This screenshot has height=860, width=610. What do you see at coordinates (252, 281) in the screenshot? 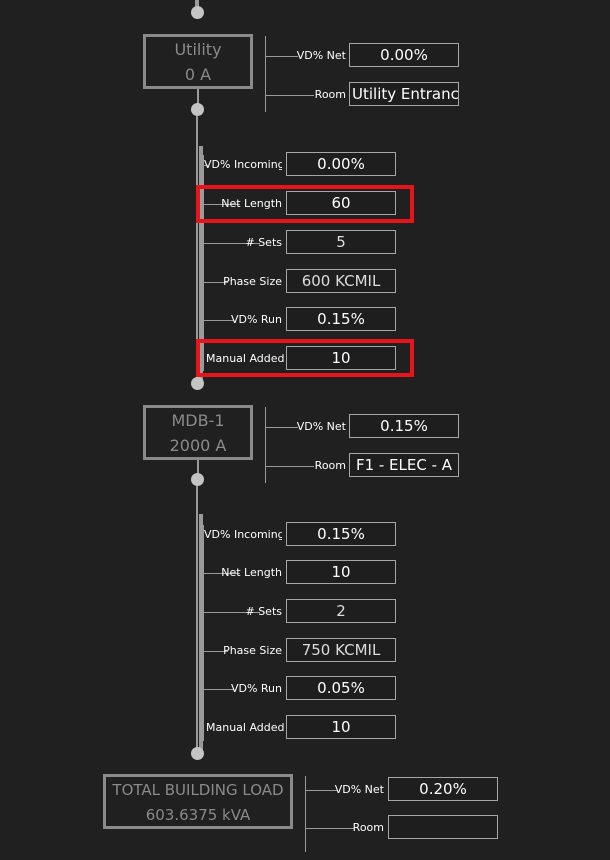
I see `feeder1-phase-size-label: Phase Size` at bounding box center [252, 281].